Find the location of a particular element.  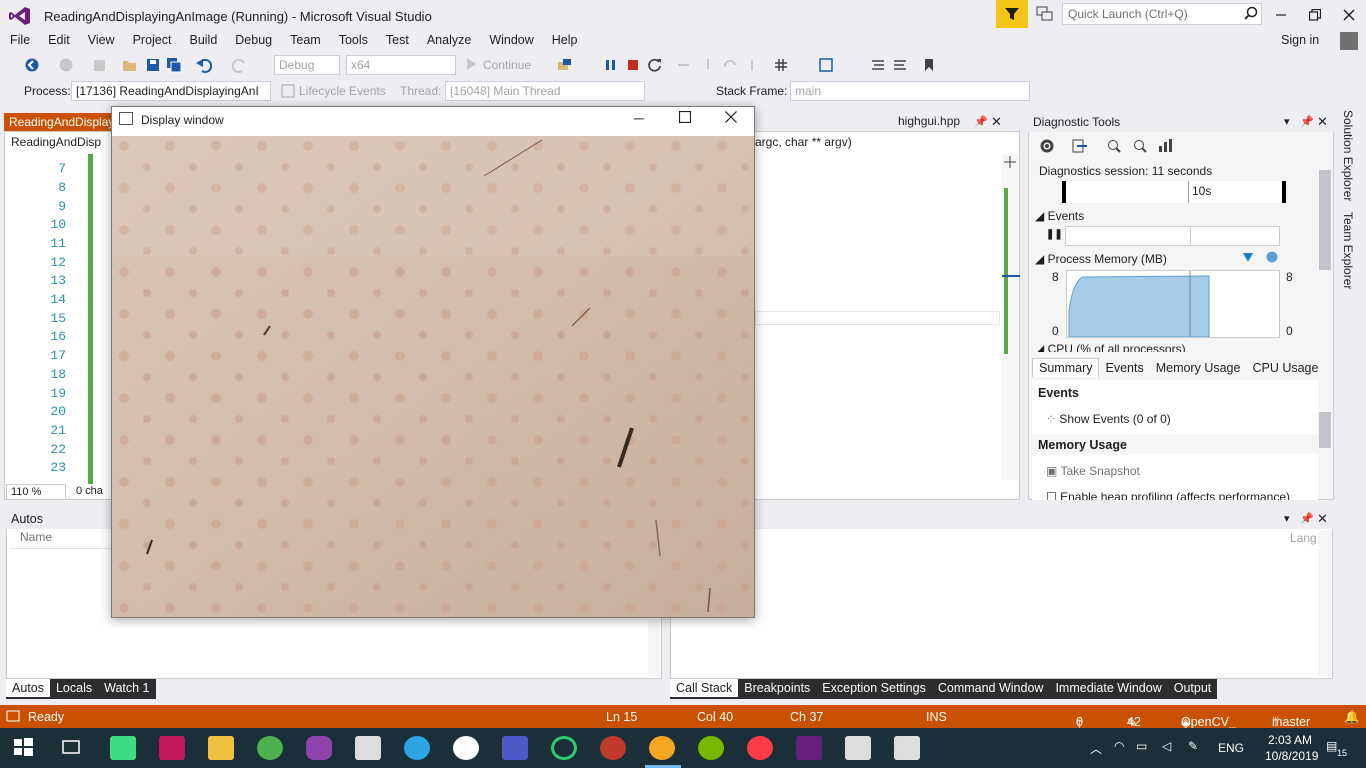

new-project-icon is located at coordinates (100, 65).